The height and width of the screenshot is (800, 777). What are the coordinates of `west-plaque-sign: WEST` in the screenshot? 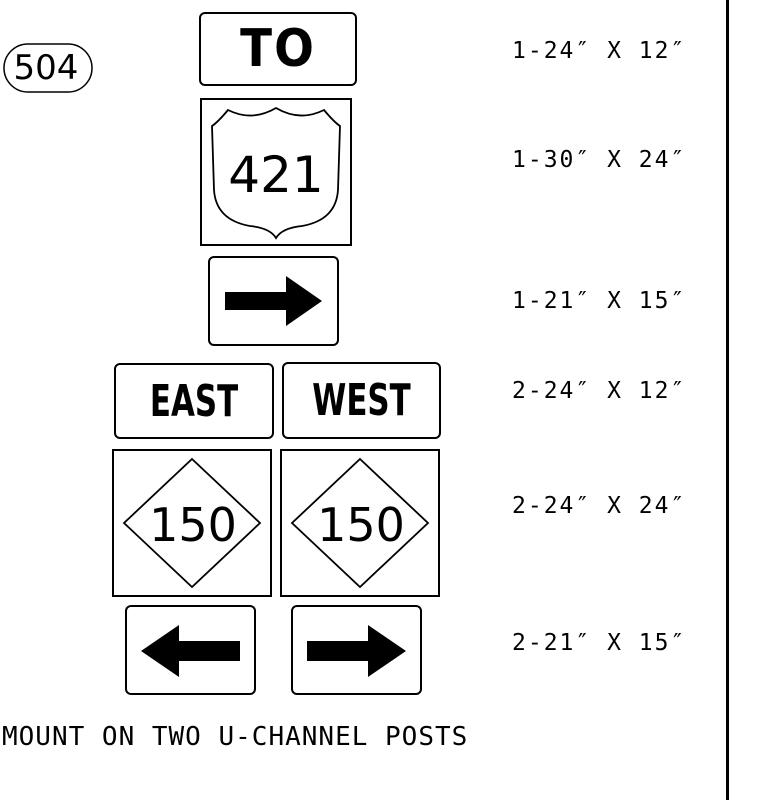 It's located at (361, 400).